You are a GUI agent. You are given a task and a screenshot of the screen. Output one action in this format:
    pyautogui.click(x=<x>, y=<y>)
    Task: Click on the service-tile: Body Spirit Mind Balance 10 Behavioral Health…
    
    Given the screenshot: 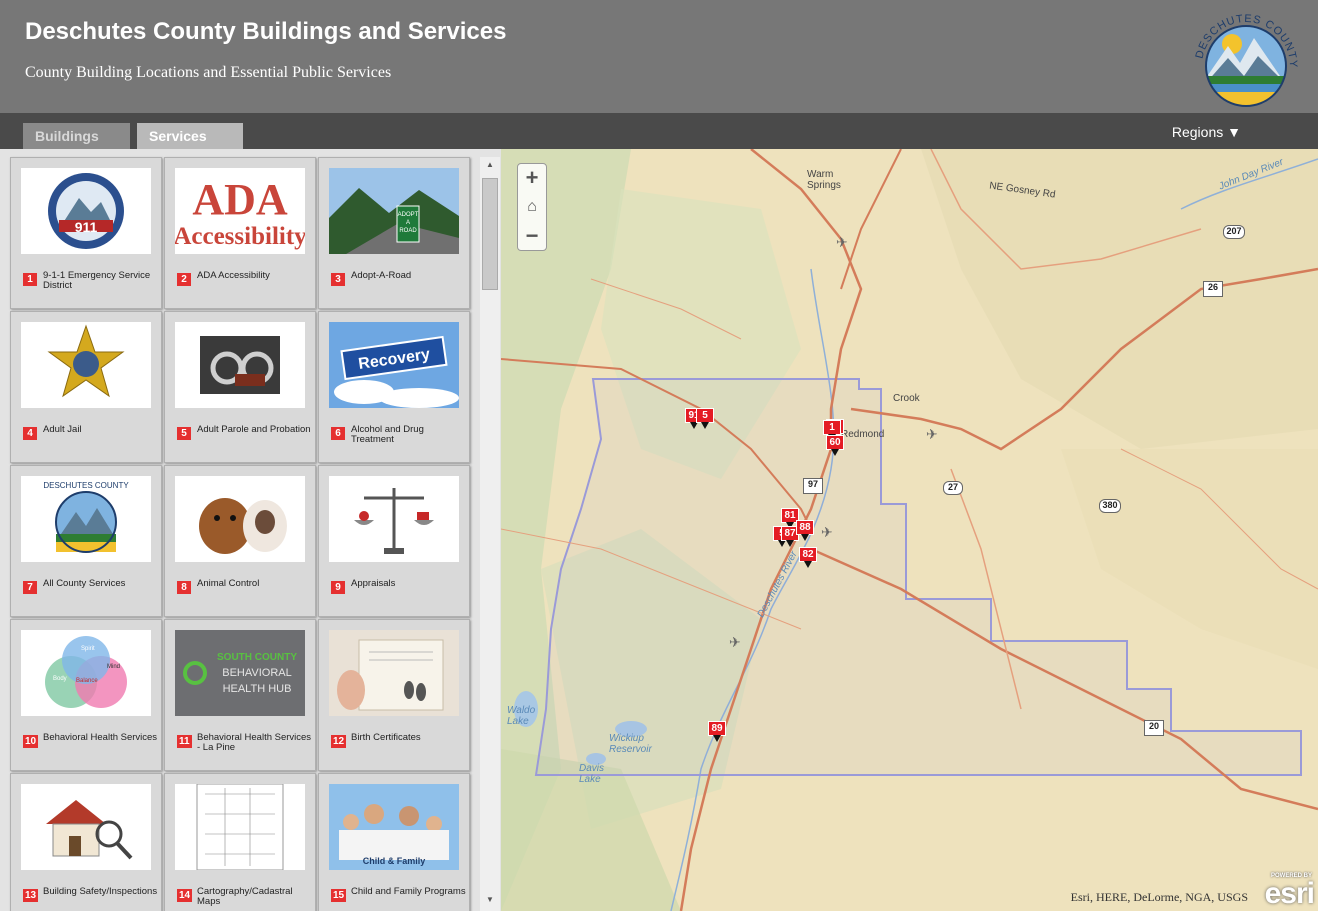 What is the action you would take?
    pyautogui.click(x=86, y=695)
    